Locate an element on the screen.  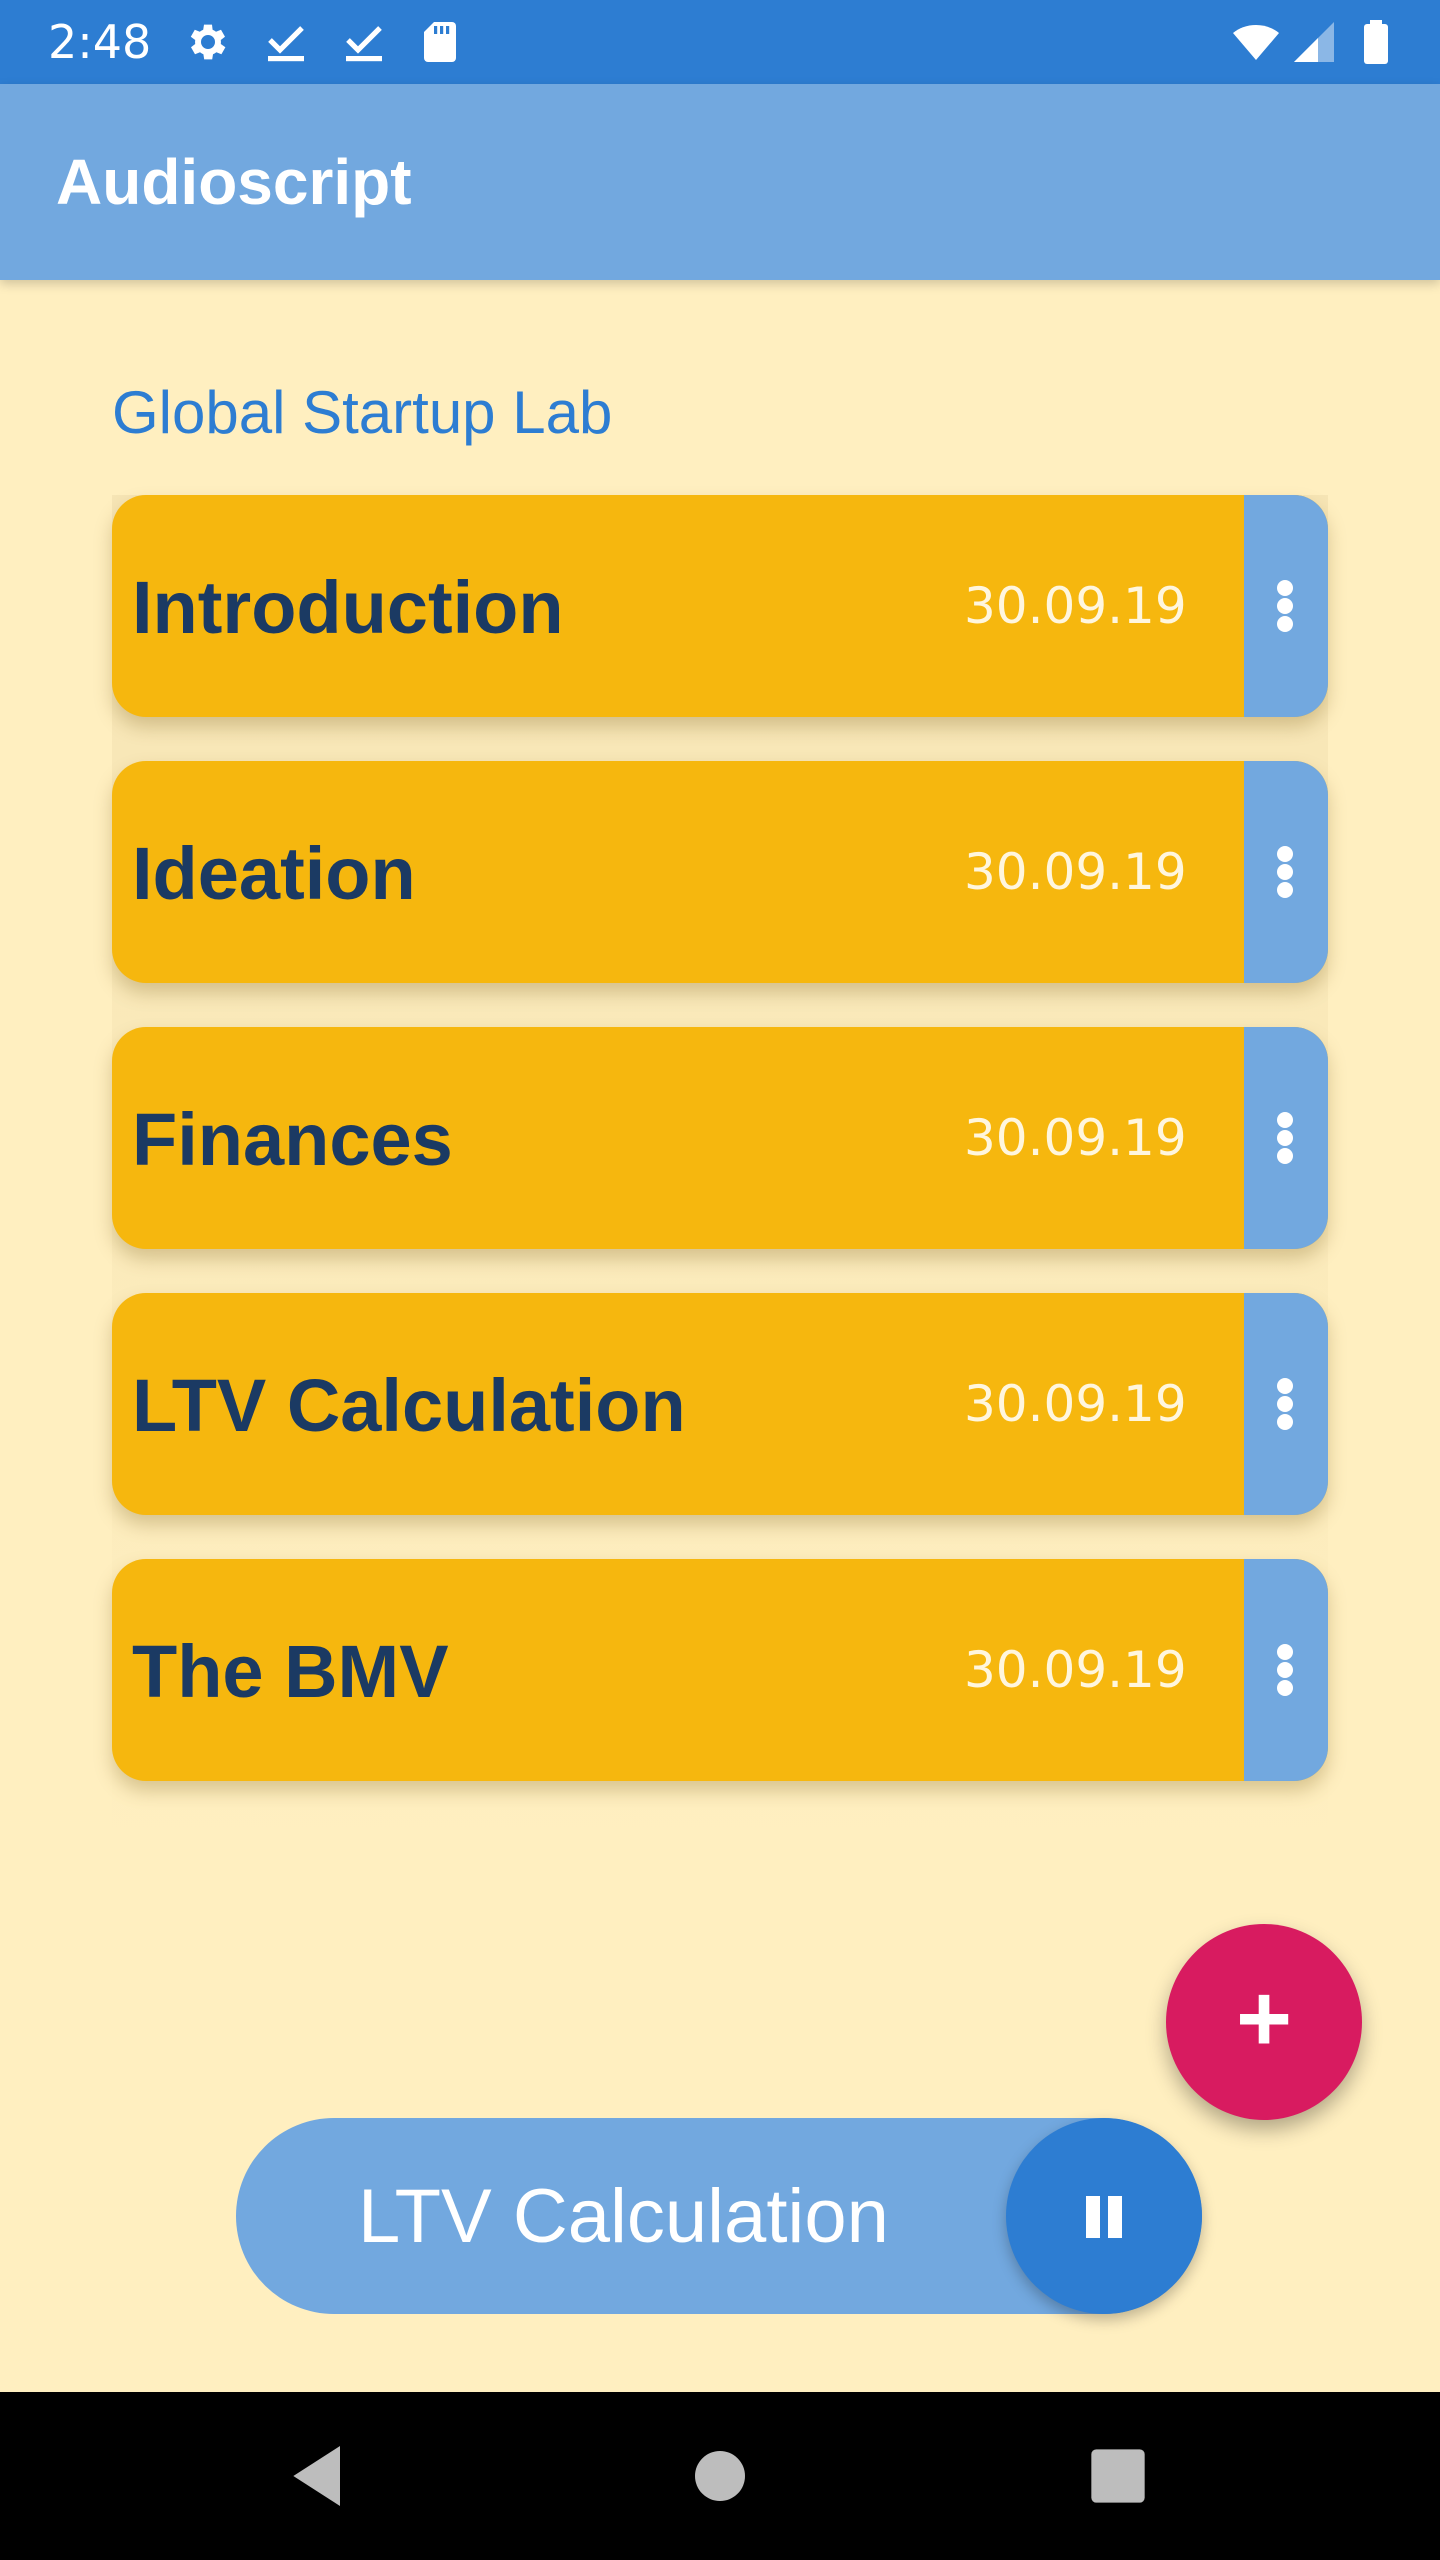
recording-card: Finances 30.09.19 is located at coordinates (720, 1138).